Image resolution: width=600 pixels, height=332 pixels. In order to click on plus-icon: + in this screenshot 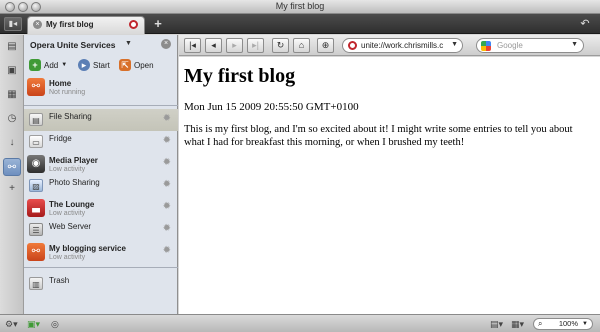, I will do `click(35, 65)`.